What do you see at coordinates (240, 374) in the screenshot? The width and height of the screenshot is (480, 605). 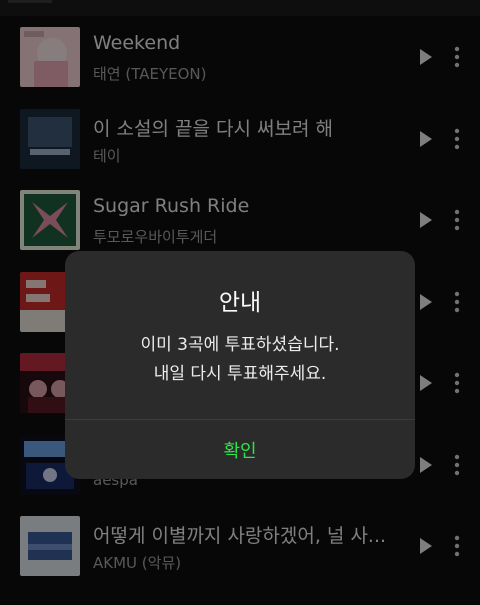 I see `dialog-message-line2: 내일 다시 투표해주세요.` at bounding box center [240, 374].